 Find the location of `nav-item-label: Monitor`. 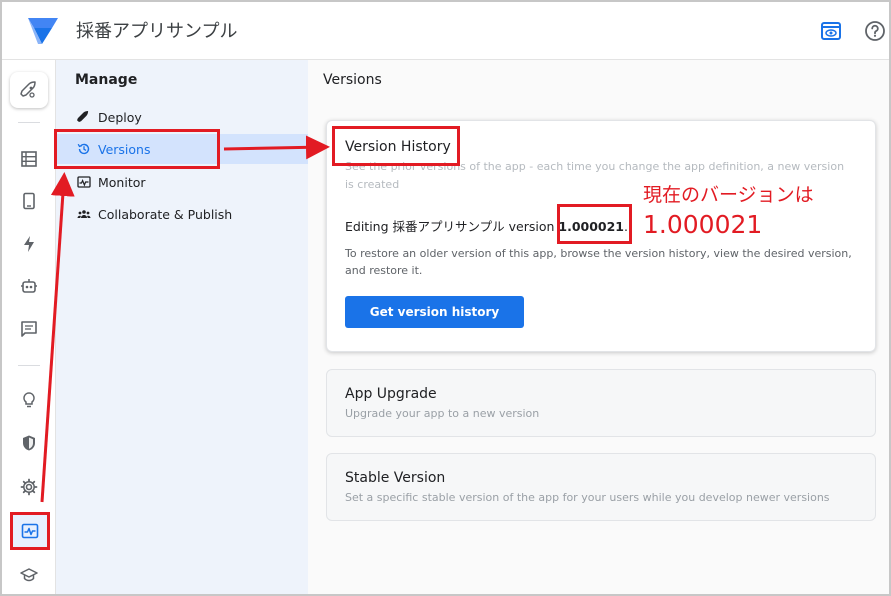

nav-item-label: Monitor is located at coordinates (122, 182).